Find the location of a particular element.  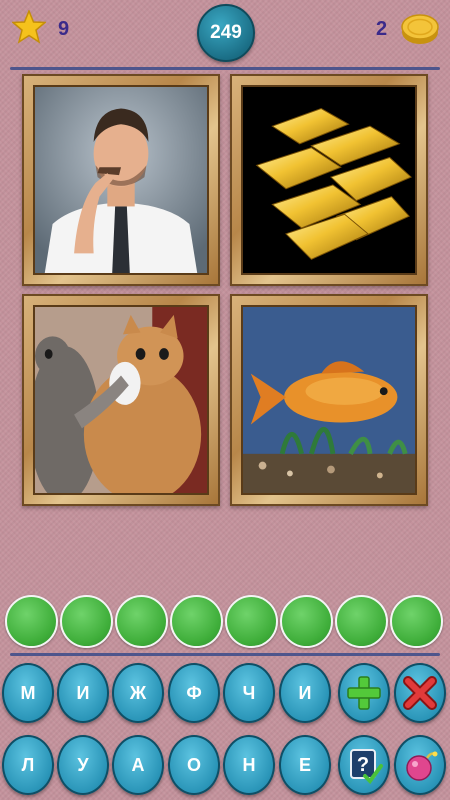

gold-bars-icon is located at coordinates (329, 180).